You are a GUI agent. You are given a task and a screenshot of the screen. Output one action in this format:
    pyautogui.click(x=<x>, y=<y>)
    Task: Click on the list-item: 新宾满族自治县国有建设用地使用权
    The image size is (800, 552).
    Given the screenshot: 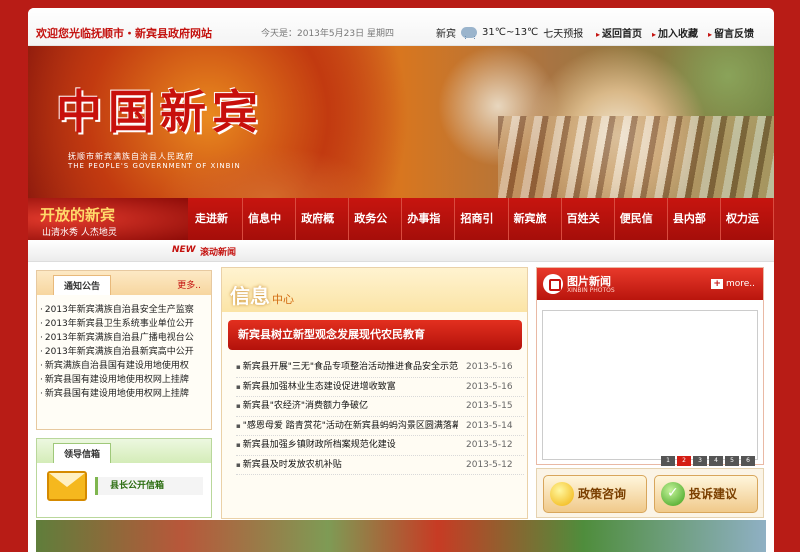 What is the action you would take?
    pyautogui.click(x=125, y=366)
    